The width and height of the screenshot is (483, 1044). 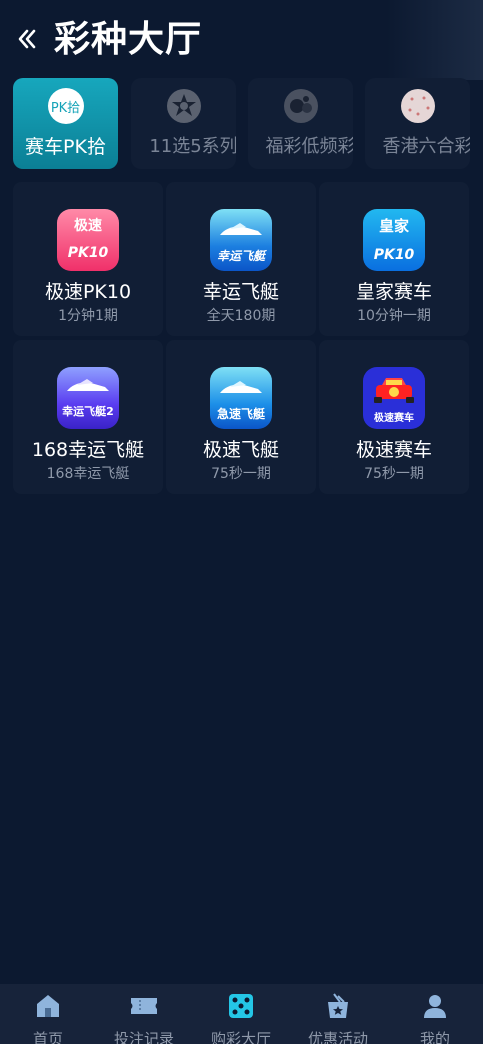 I want to click on tab-label: 11选5系列, so click(x=192, y=146).